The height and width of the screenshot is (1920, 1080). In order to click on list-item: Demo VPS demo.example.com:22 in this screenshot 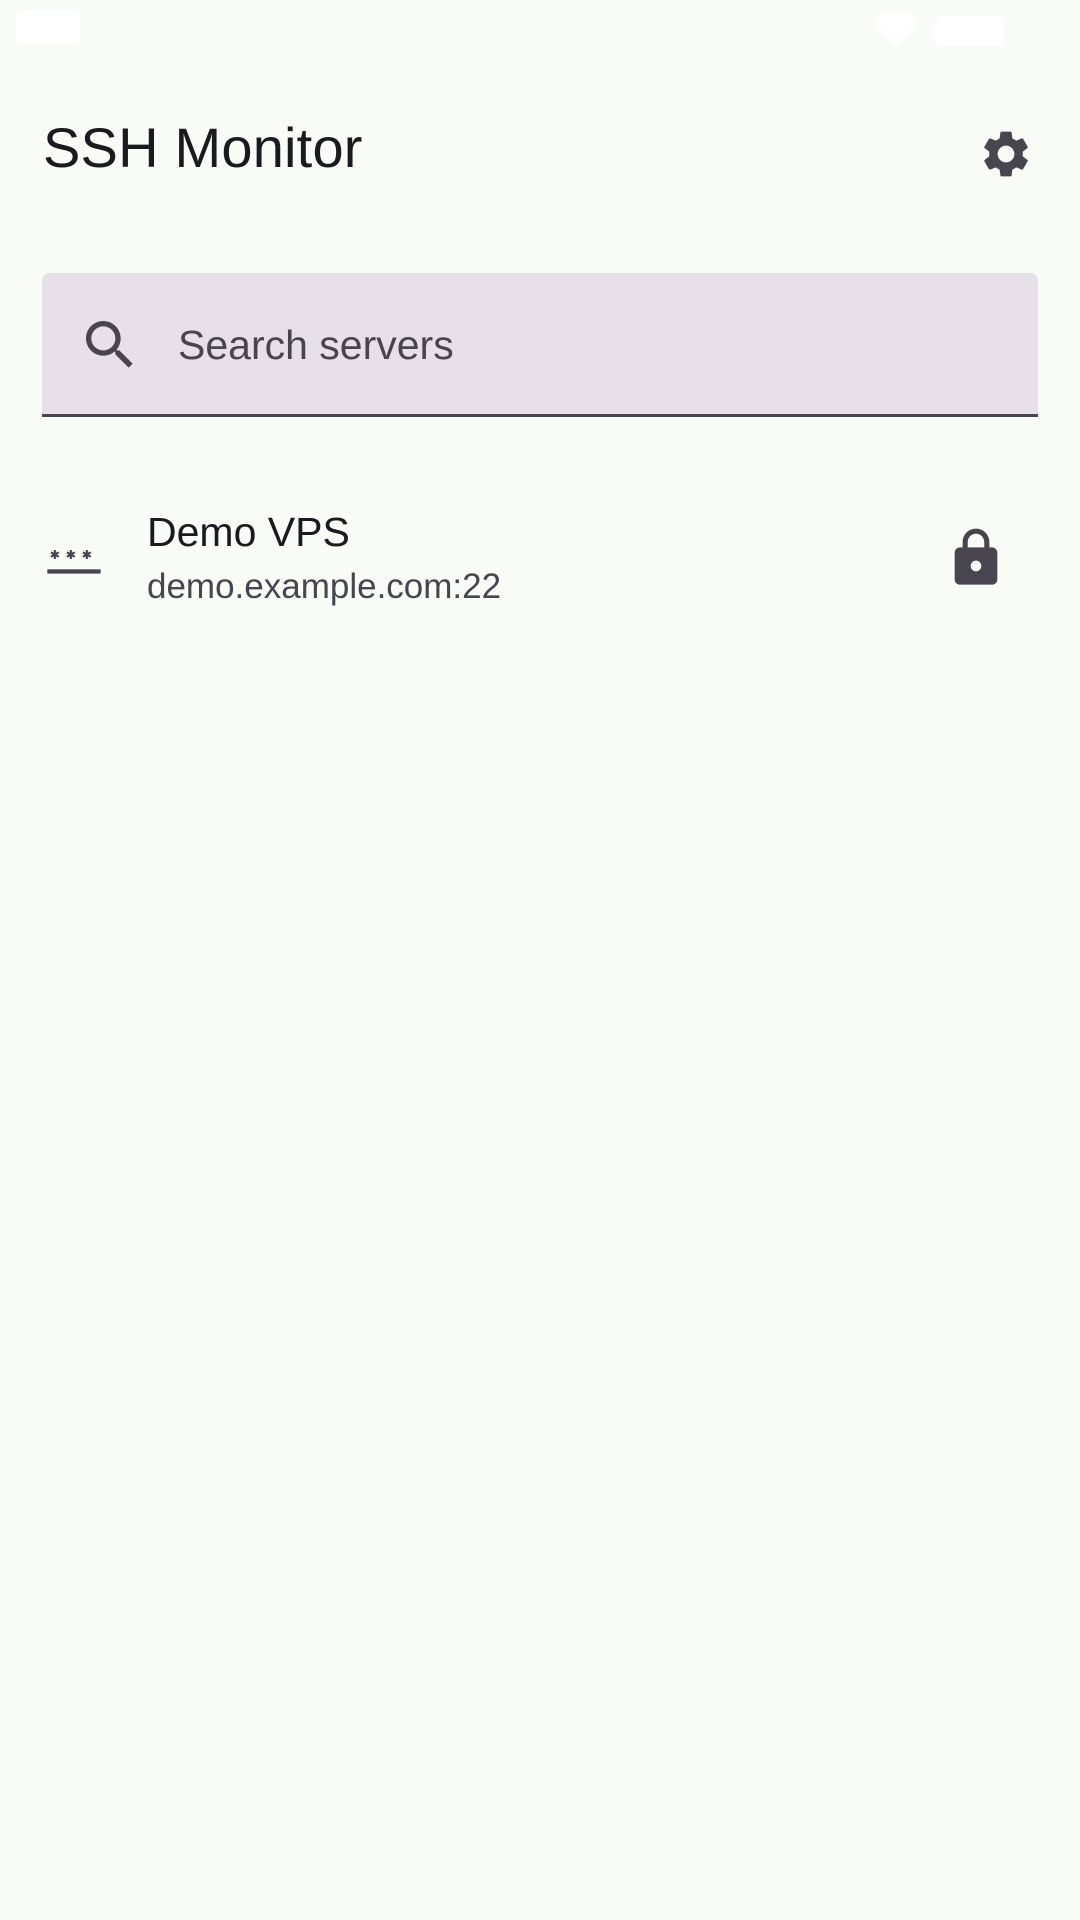, I will do `click(540, 556)`.